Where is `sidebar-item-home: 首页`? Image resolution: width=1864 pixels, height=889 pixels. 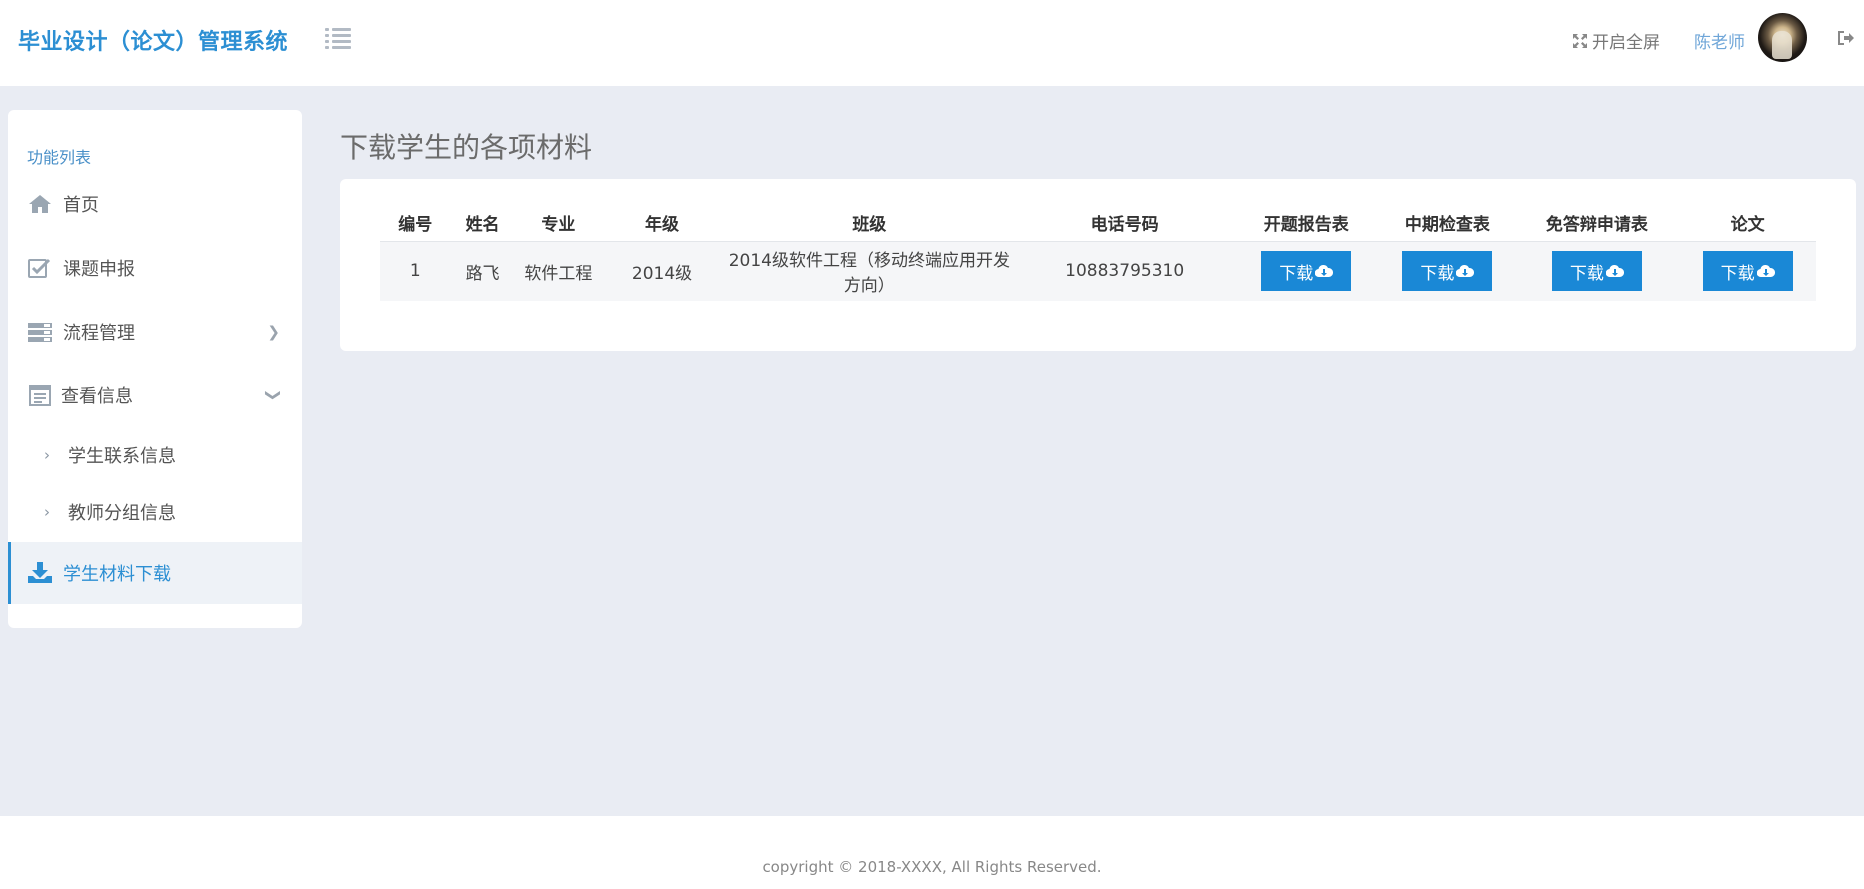 sidebar-item-home: 首页 is located at coordinates (155, 204).